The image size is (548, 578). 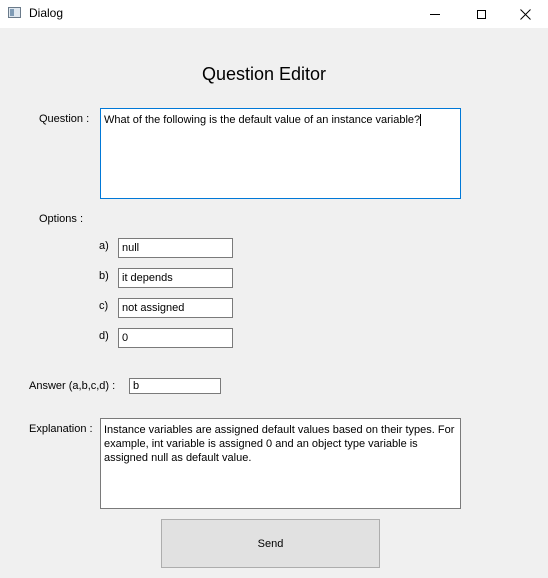 I want to click on option-a-field: null, so click(x=175, y=248).